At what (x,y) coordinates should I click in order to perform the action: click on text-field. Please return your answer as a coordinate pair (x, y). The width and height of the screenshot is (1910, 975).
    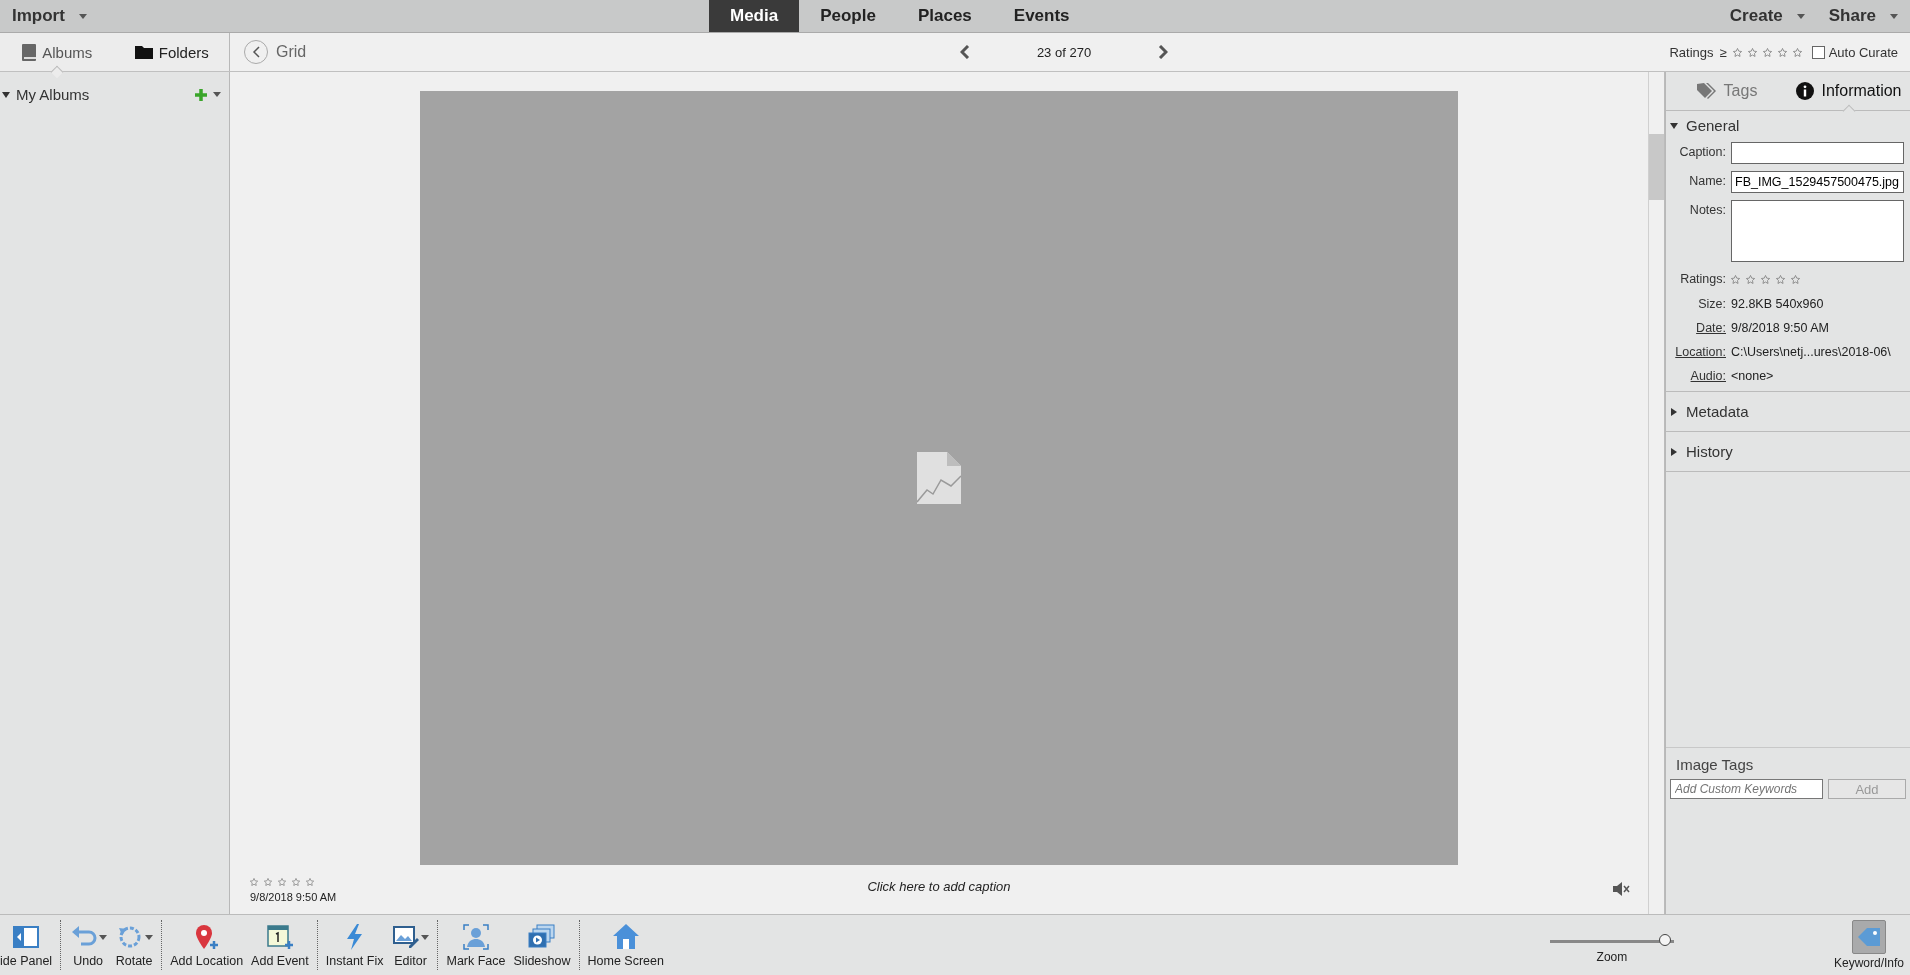
    Looking at the image, I should click on (1817, 153).